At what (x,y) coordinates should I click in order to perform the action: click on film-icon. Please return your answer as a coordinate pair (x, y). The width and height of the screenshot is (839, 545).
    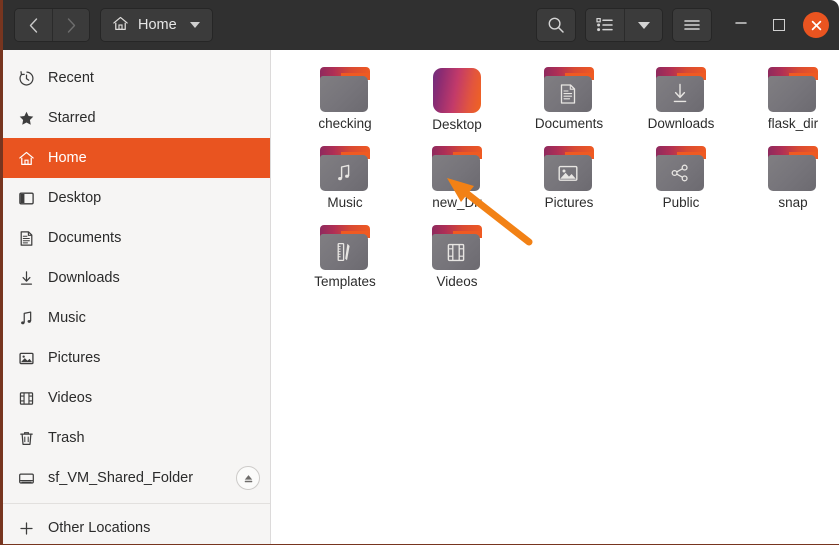
    Looking at the image, I should click on (26, 398).